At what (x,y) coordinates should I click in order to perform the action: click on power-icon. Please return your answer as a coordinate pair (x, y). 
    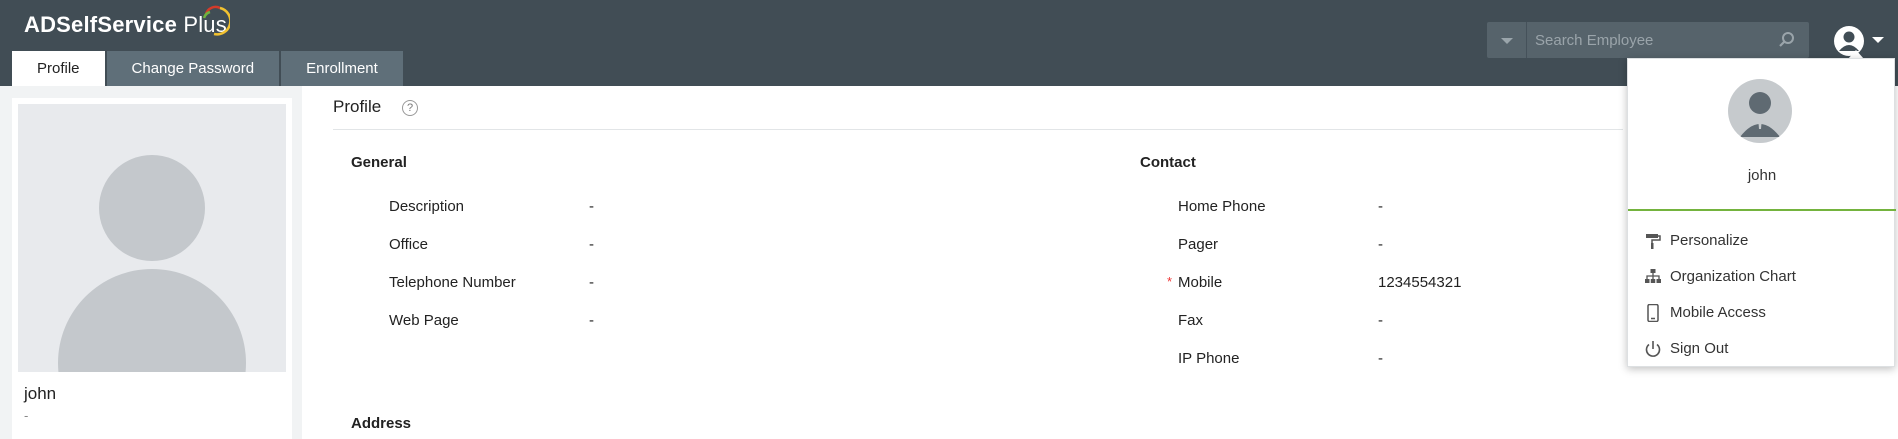
    Looking at the image, I should click on (1653, 349).